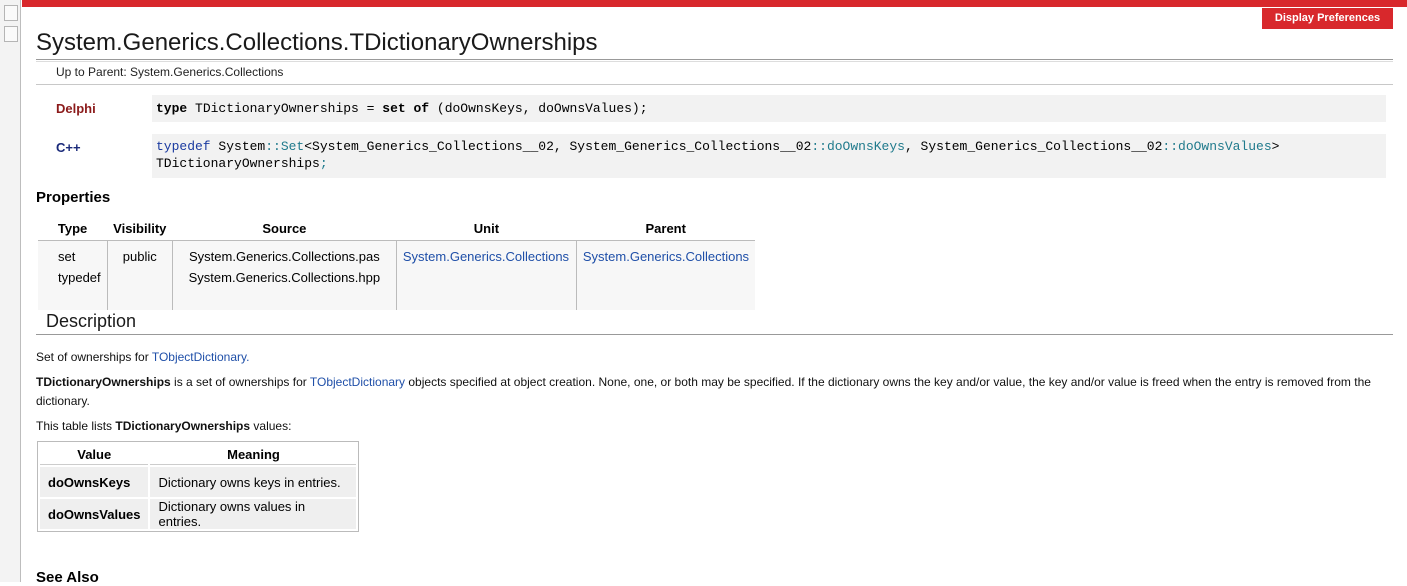 The height and width of the screenshot is (586, 1407). Describe the element at coordinates (253, 514) in the screenshot. I see `meaning-cell: Dictionary owns values in entries.` at that location.